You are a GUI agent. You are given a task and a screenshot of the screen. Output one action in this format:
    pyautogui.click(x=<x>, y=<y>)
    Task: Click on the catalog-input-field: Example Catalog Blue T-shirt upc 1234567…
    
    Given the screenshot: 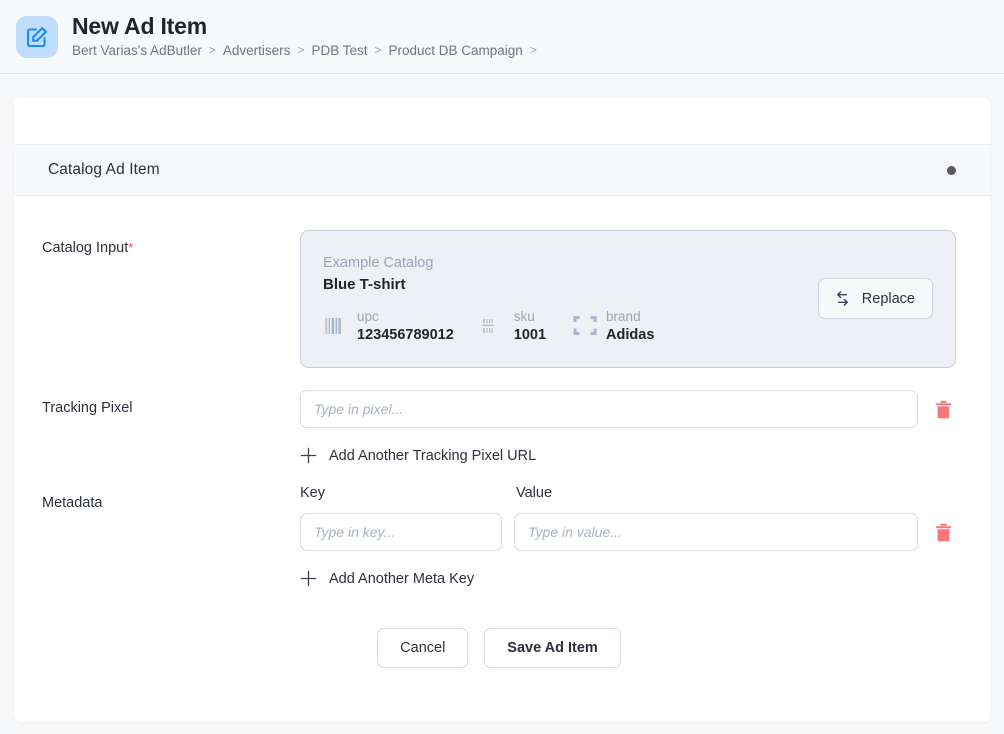 What is the action you would take?
    pyautogui.click(x=628, y=299)
    